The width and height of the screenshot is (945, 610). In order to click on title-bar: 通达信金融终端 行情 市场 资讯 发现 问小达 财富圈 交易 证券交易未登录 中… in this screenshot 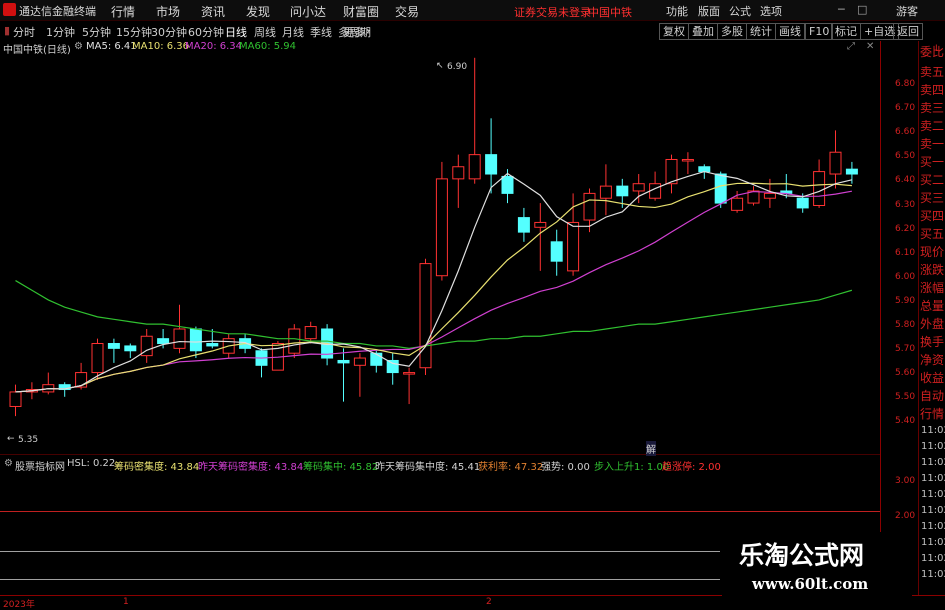, I will do `click(472, 10)`.